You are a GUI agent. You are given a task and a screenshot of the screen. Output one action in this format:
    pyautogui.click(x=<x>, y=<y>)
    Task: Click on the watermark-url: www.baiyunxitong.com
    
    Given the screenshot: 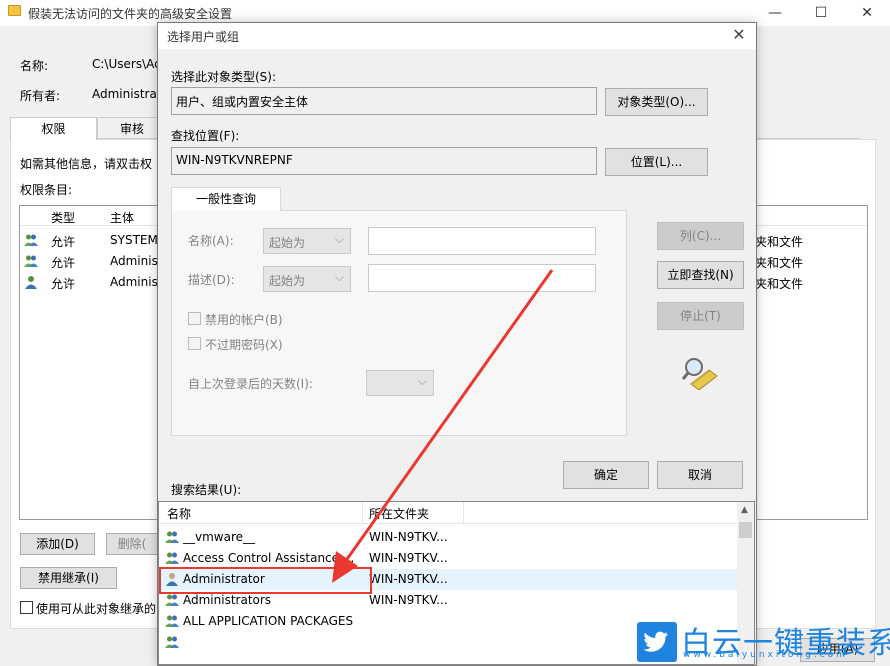 What is the action you would take?
    pyautogui.click(x=765, y=655)
    